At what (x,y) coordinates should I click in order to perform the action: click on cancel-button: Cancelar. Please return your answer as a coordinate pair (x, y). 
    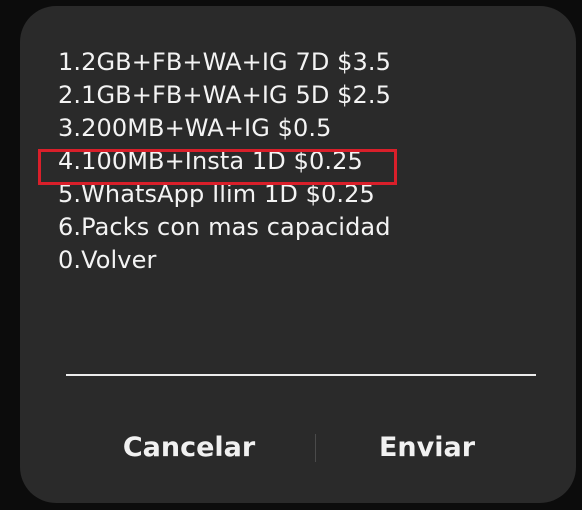
    Looking at the image, I should click on (189, 448).